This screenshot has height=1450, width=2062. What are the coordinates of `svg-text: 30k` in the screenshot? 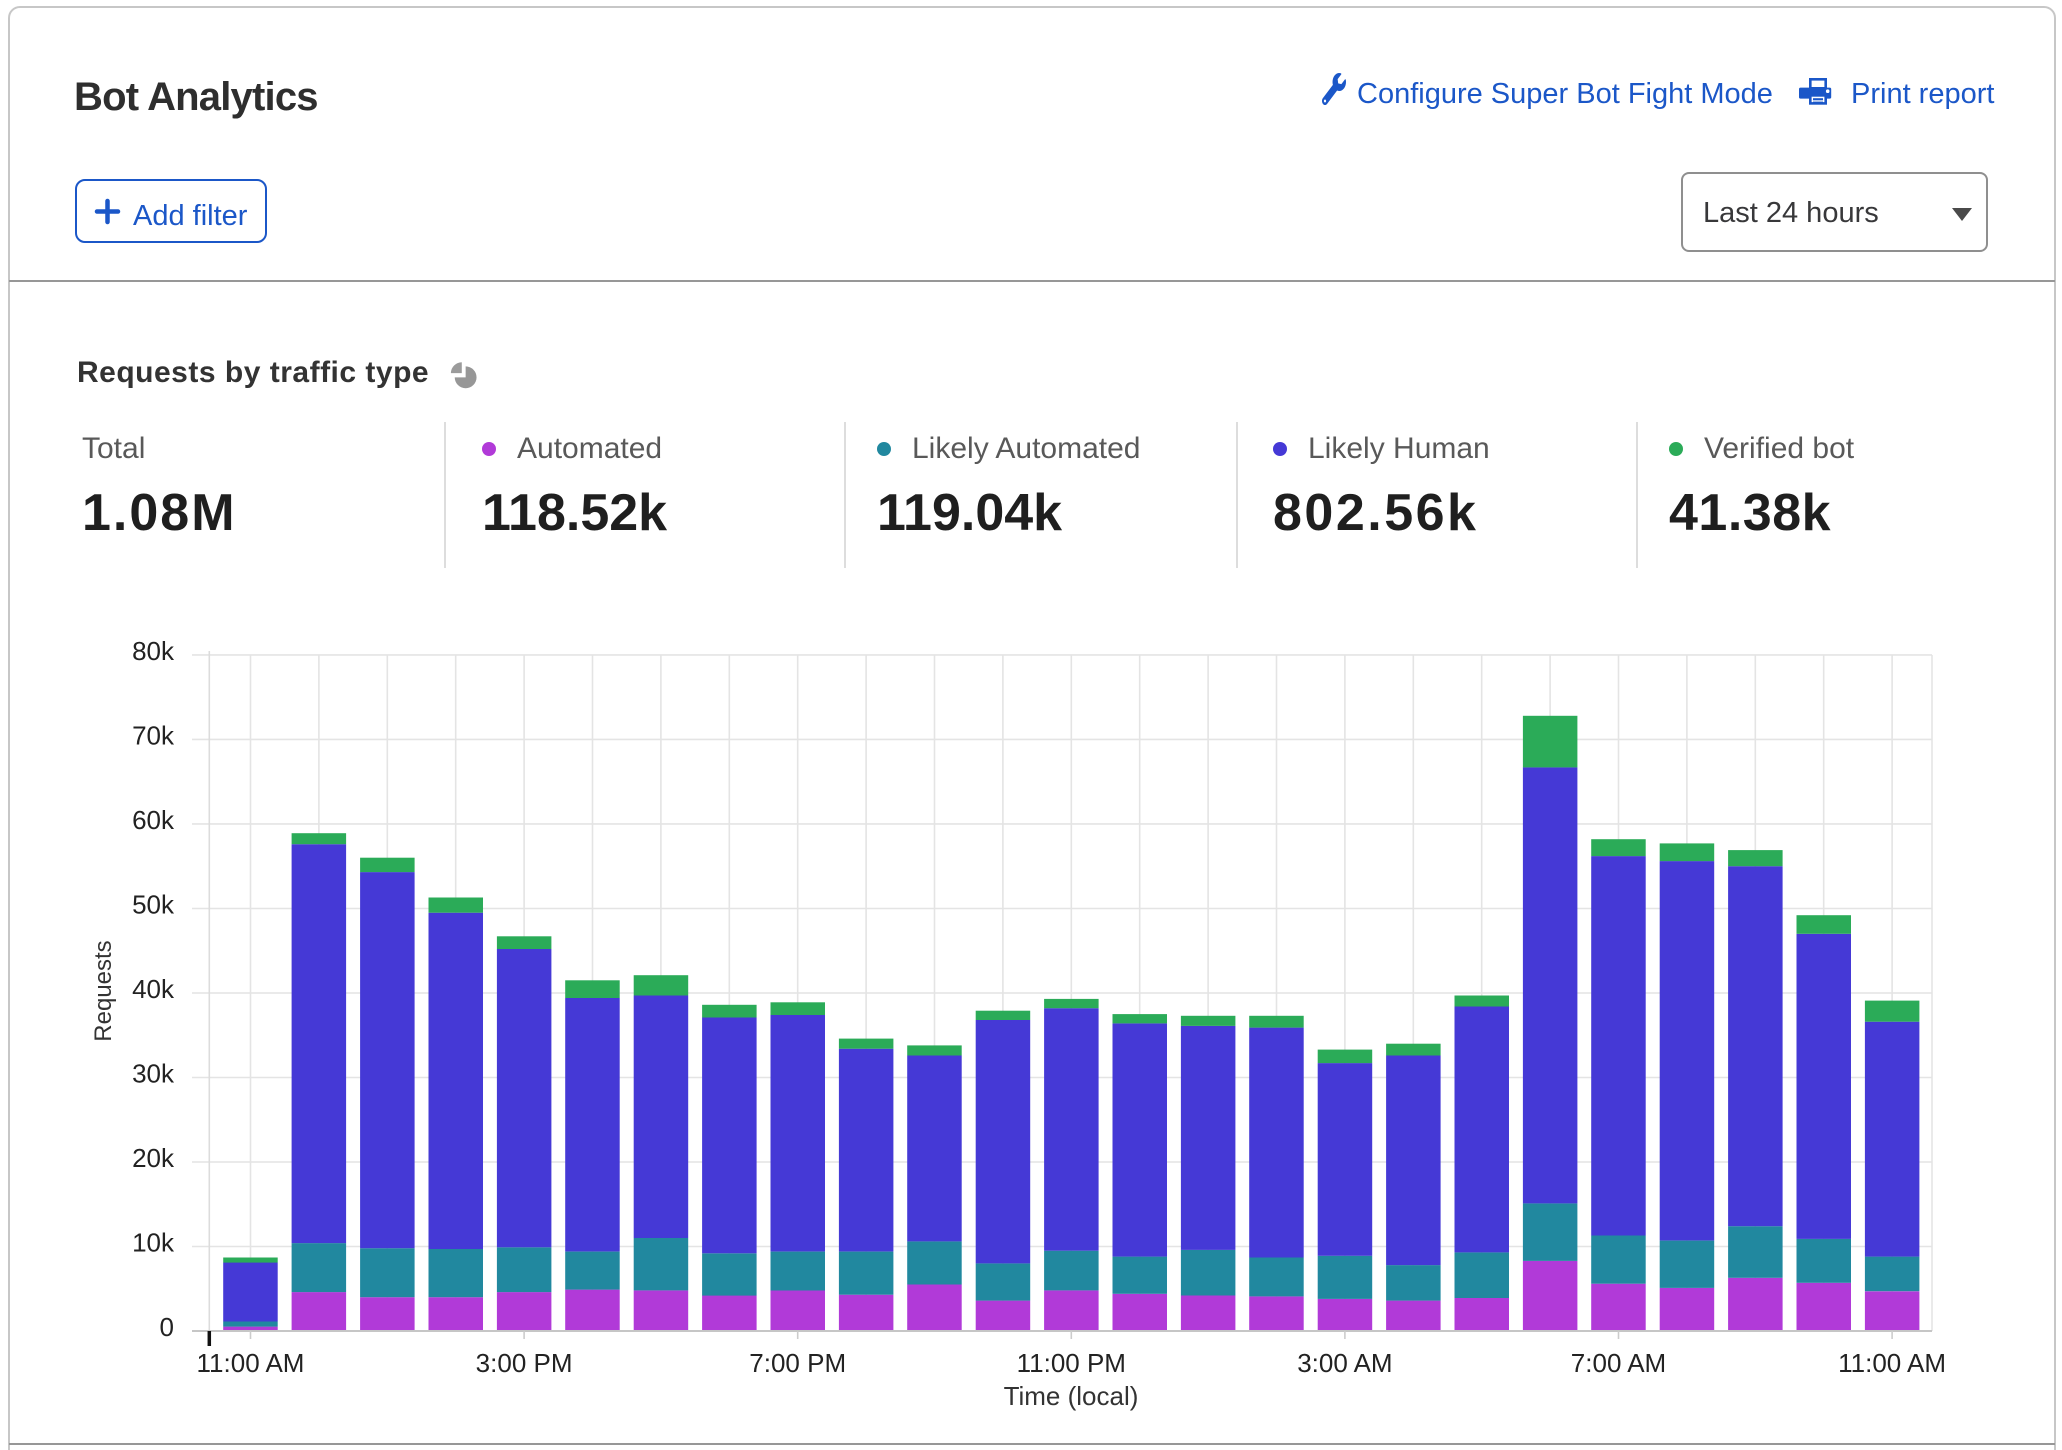 It's located at (153, 1074).